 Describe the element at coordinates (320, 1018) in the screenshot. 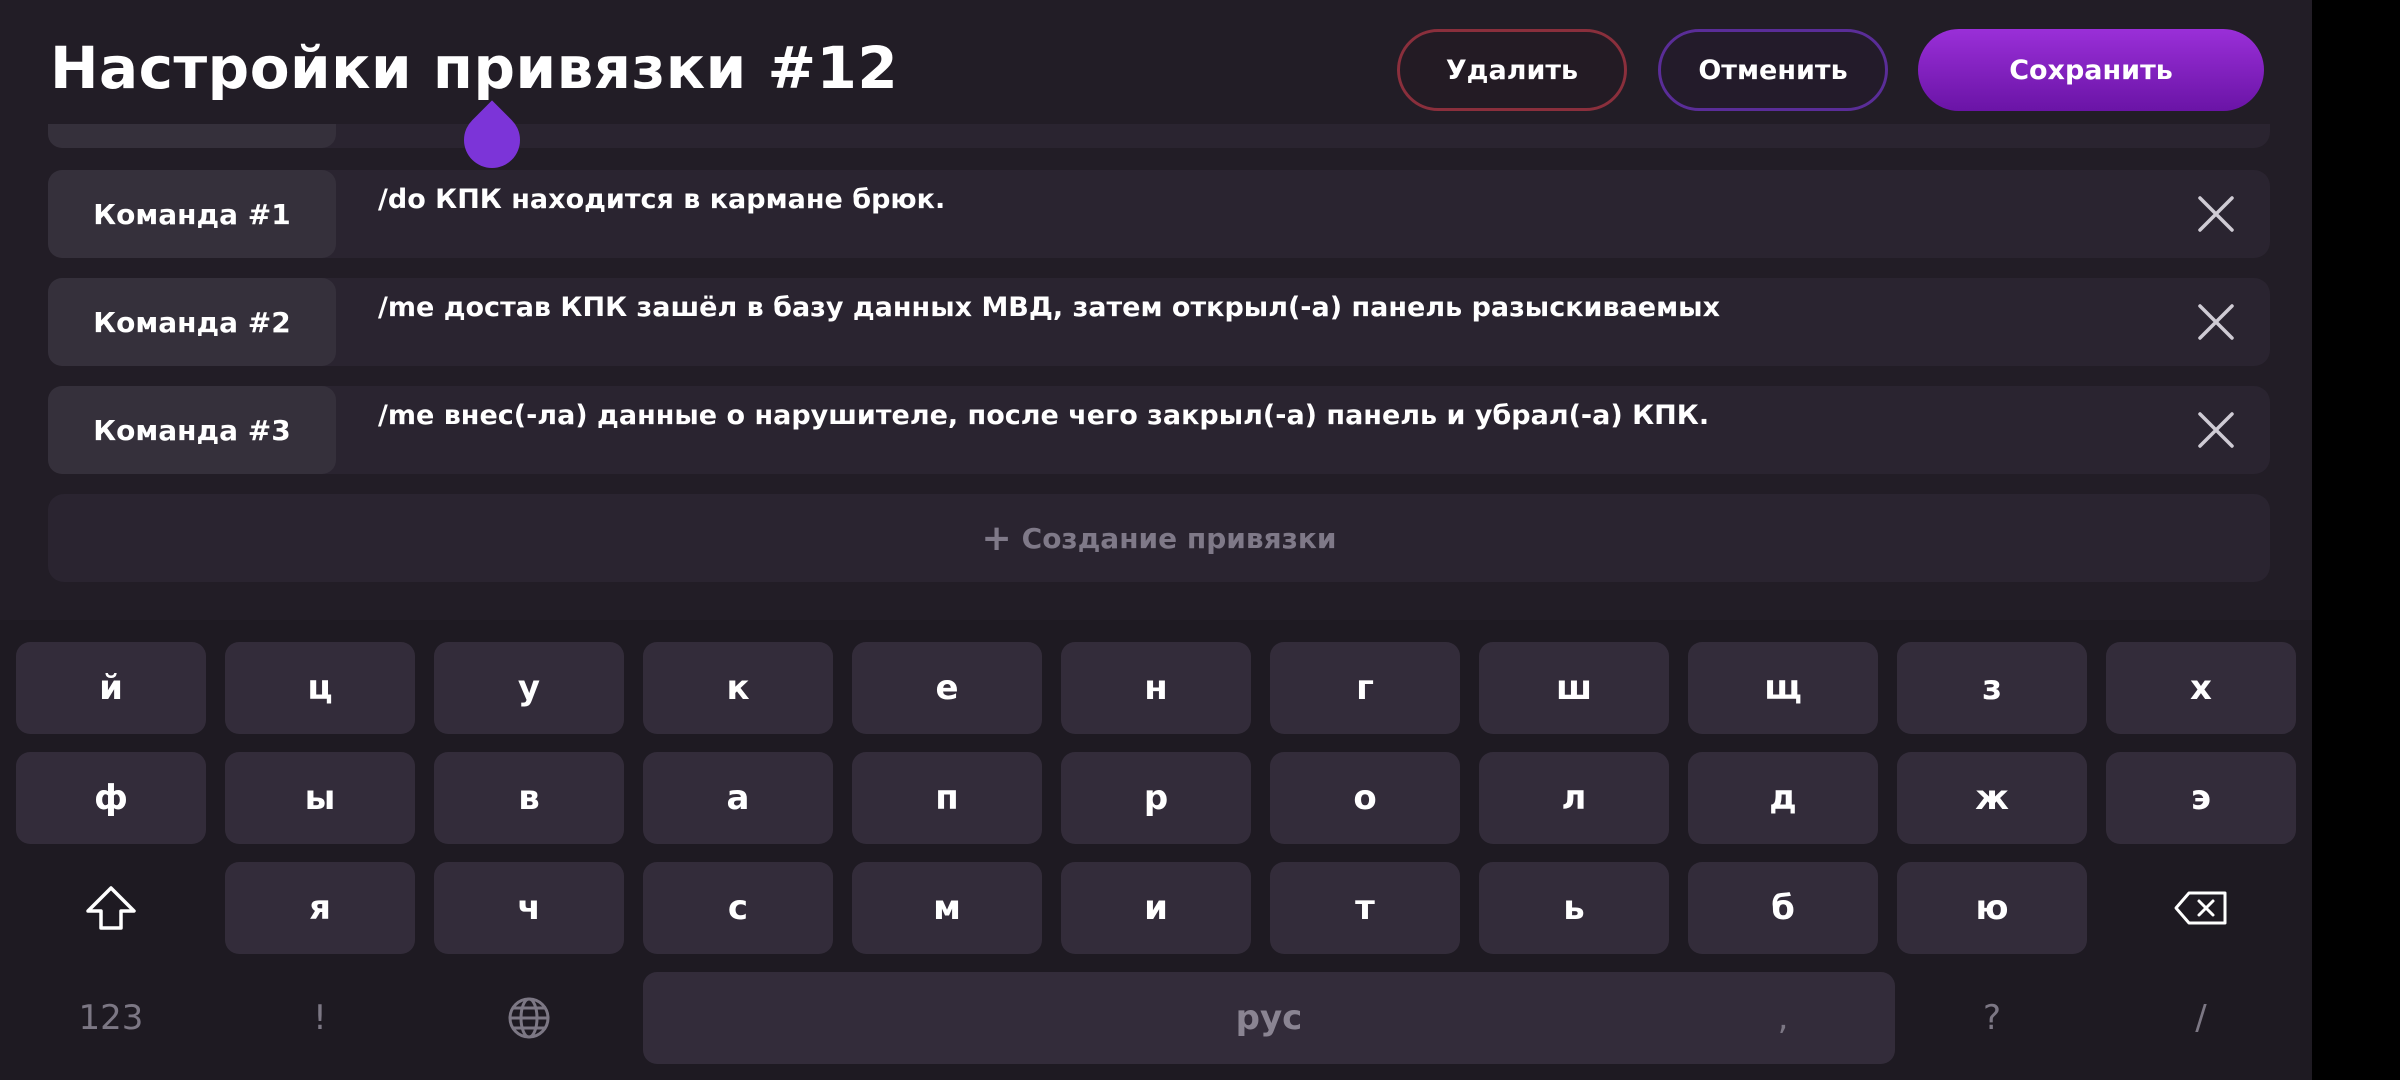

I see `exclaim-key: !` at that location.